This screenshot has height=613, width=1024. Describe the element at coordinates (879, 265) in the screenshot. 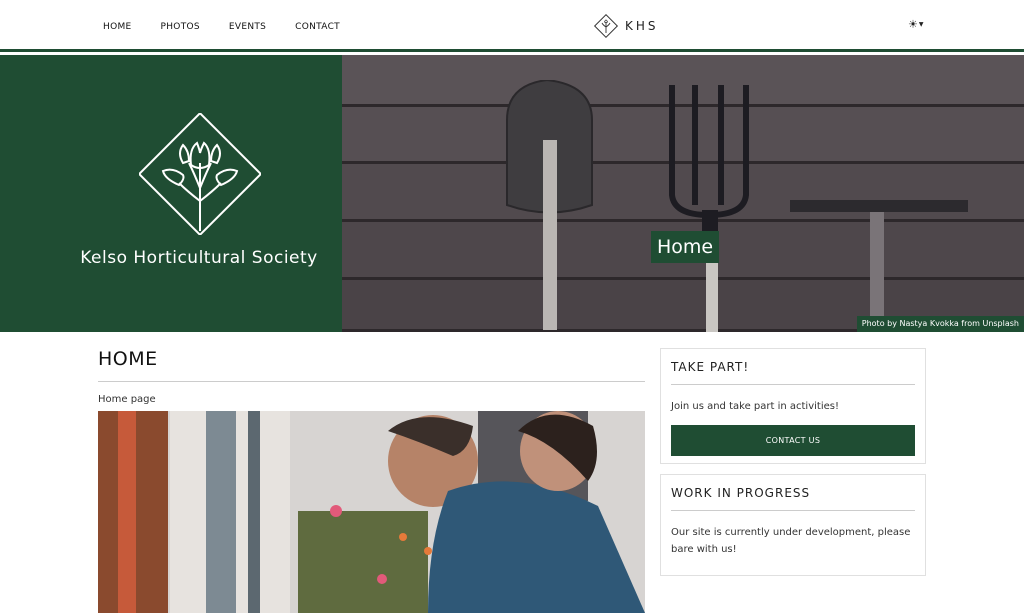

I see `rake-illustration` at that location.